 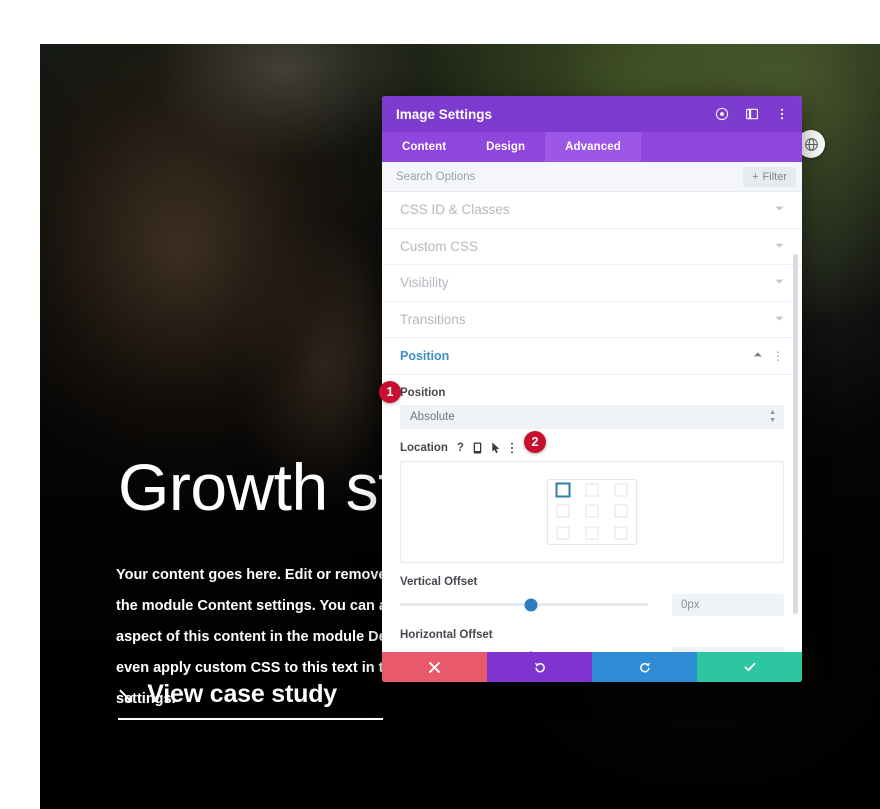 I want to click on horizontal-offset-row: 0px, so click(x=592, y=649).